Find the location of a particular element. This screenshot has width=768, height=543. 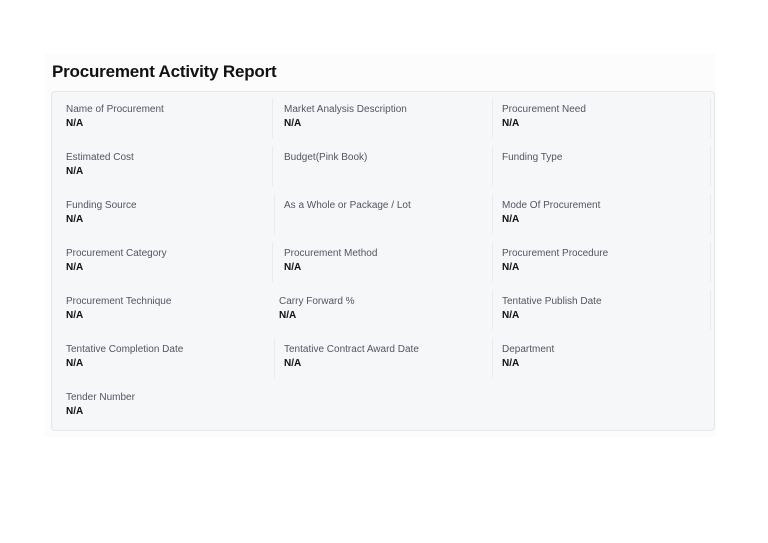

field-tentative-publish-date: Tentative Publish Date N/A is located at coordinates (552, 315).